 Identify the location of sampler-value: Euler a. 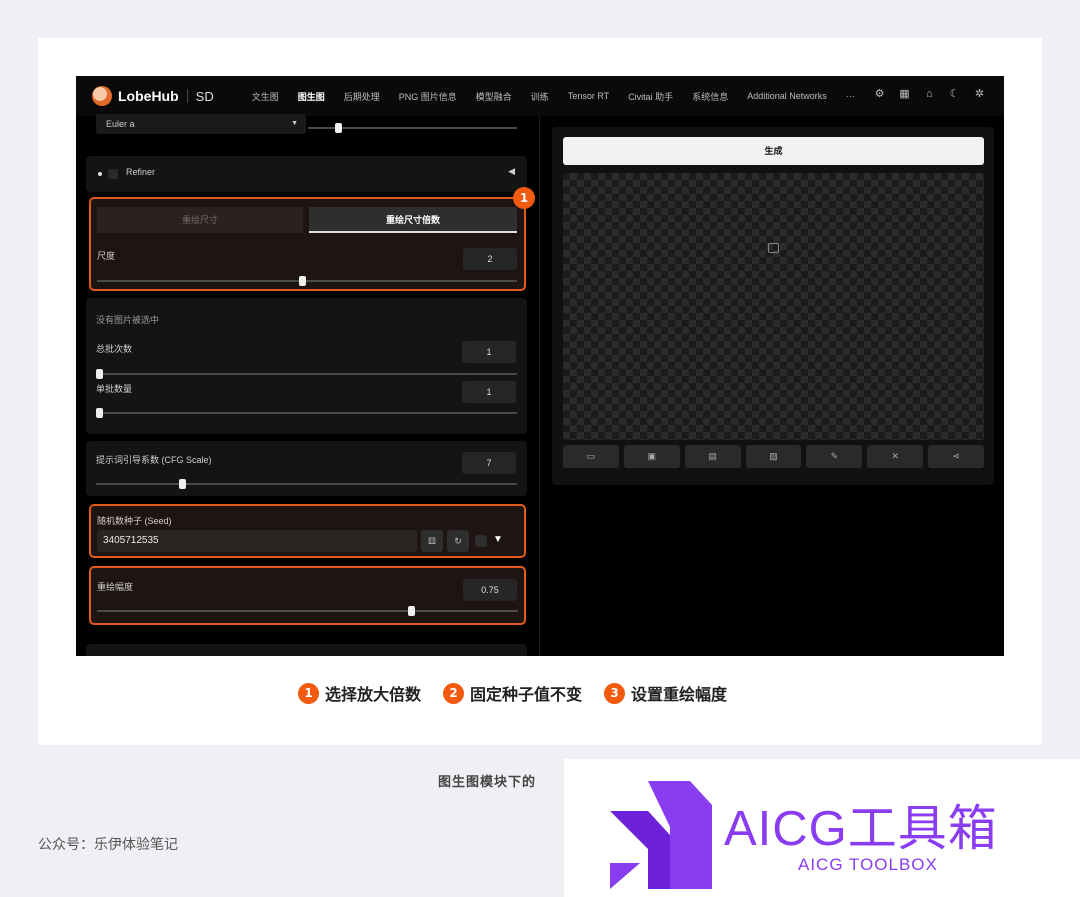
(120, 124).